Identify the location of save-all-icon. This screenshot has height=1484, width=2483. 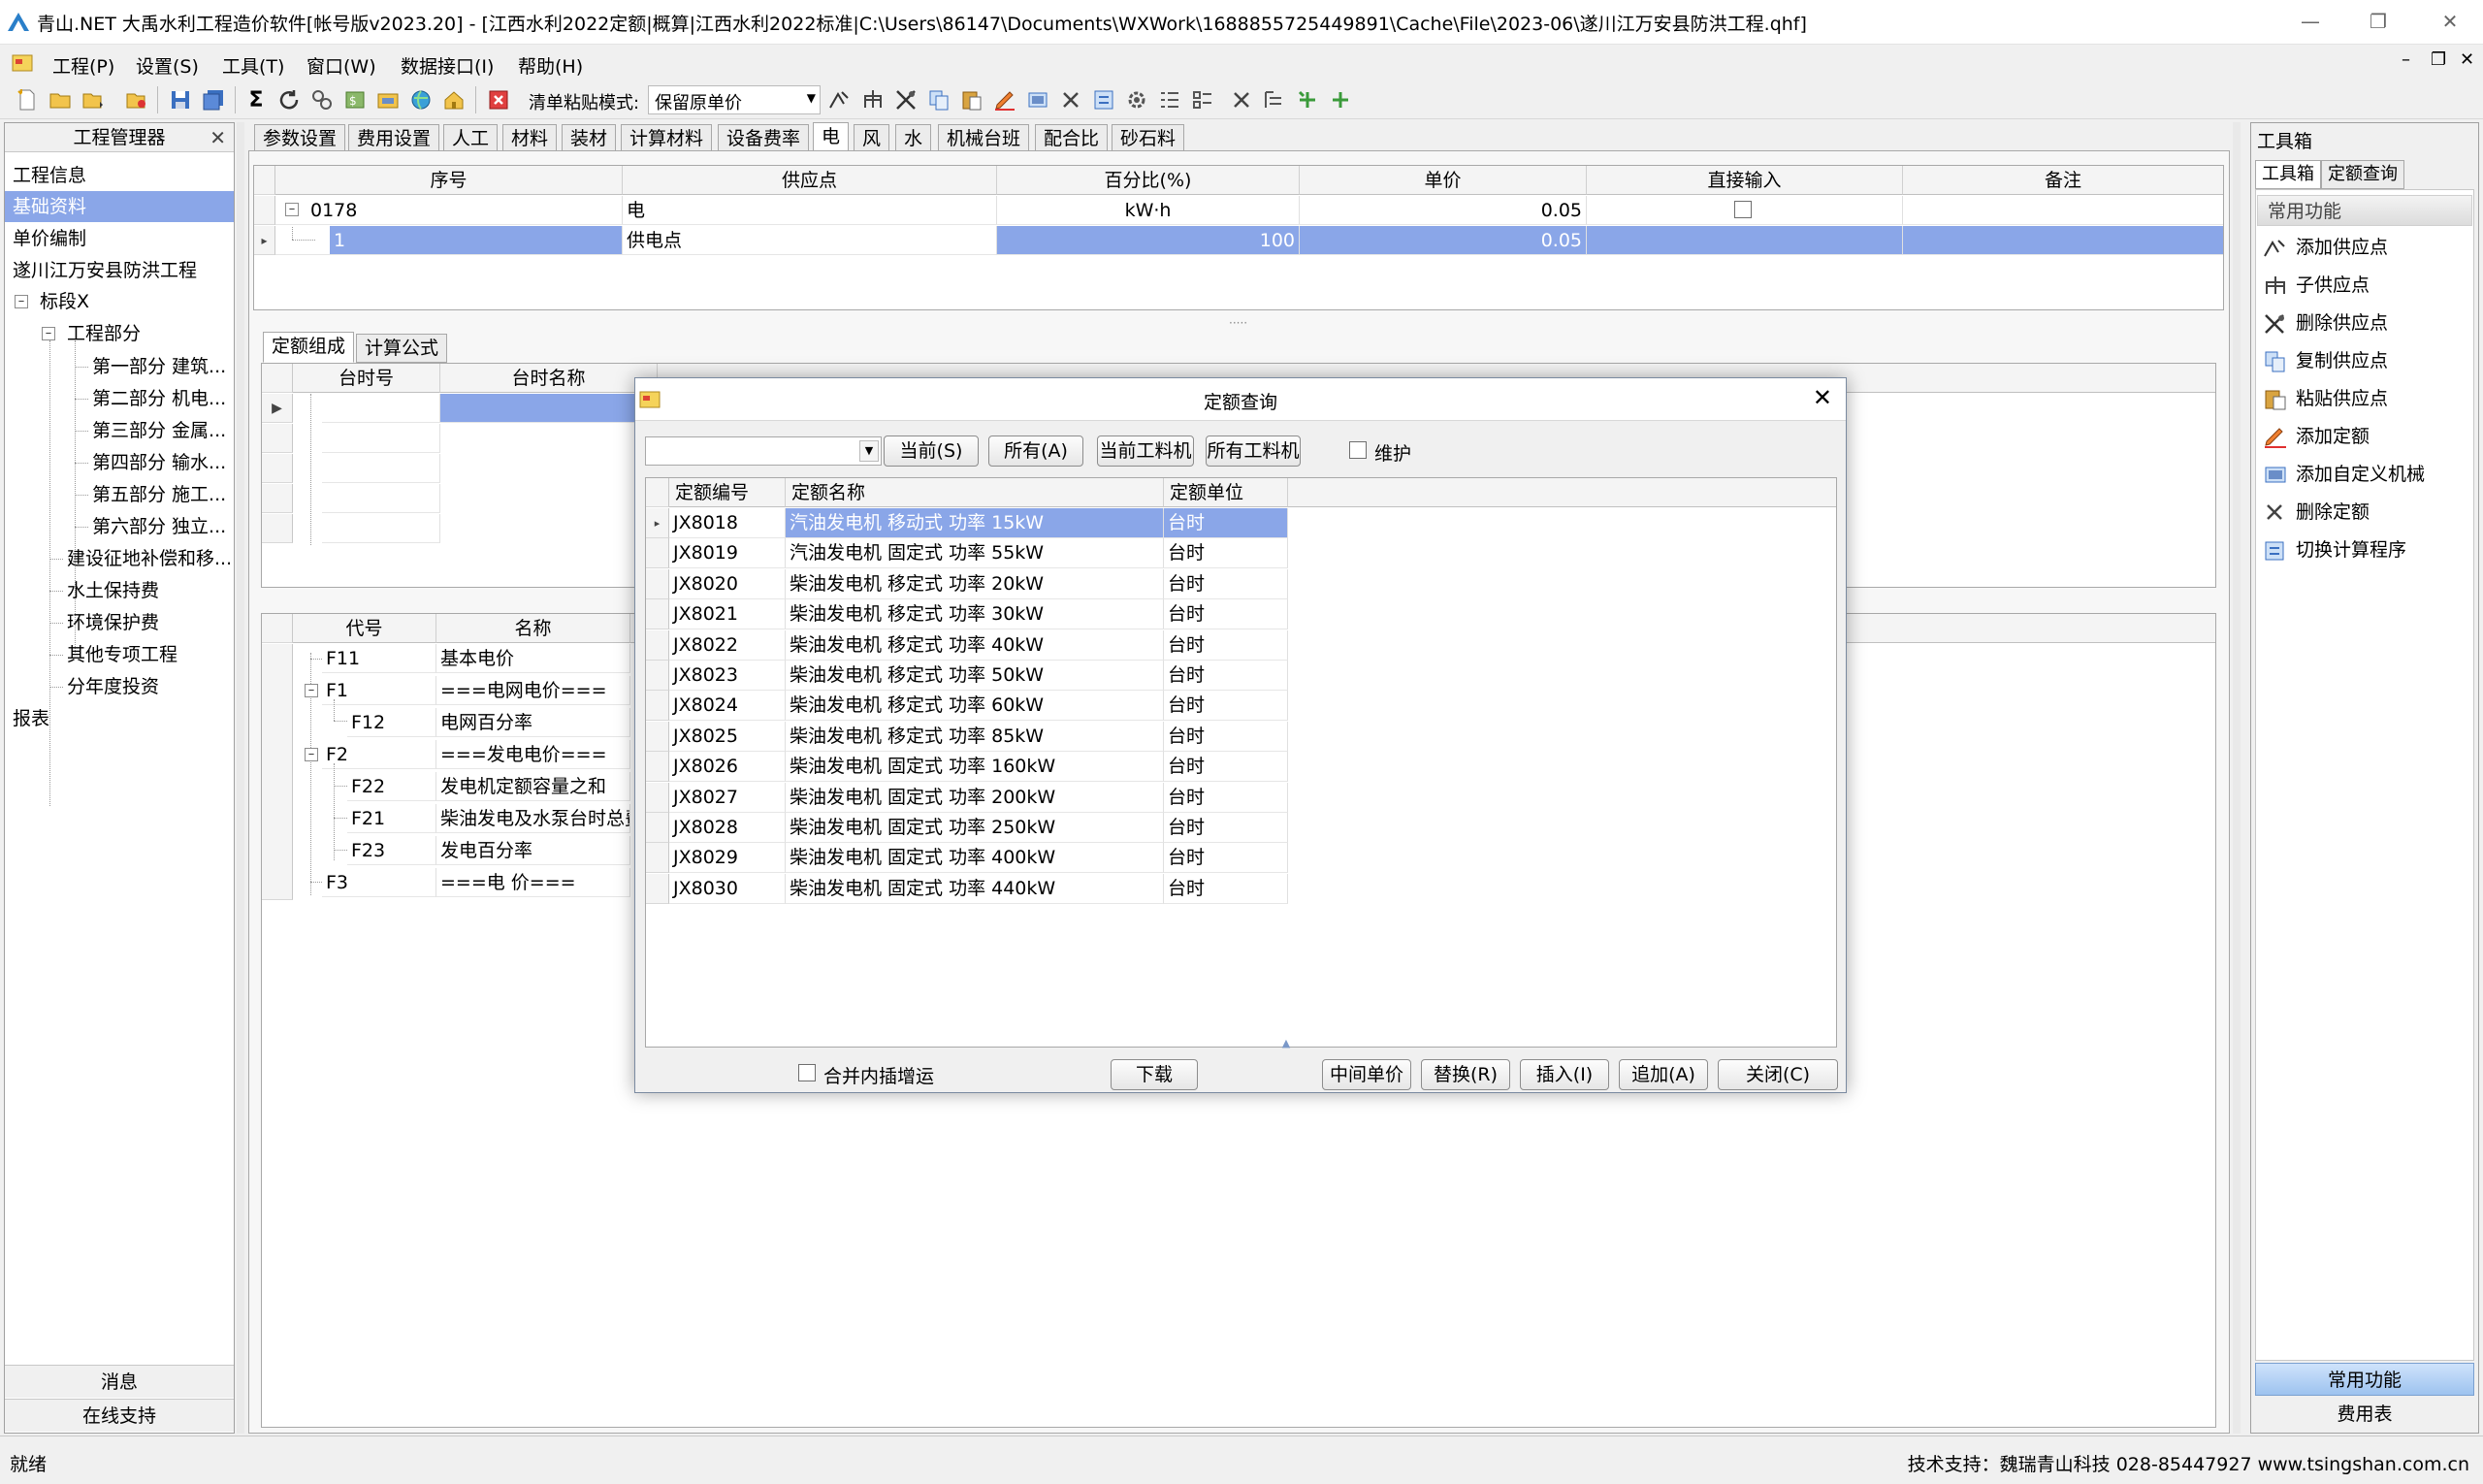
(214, 99).